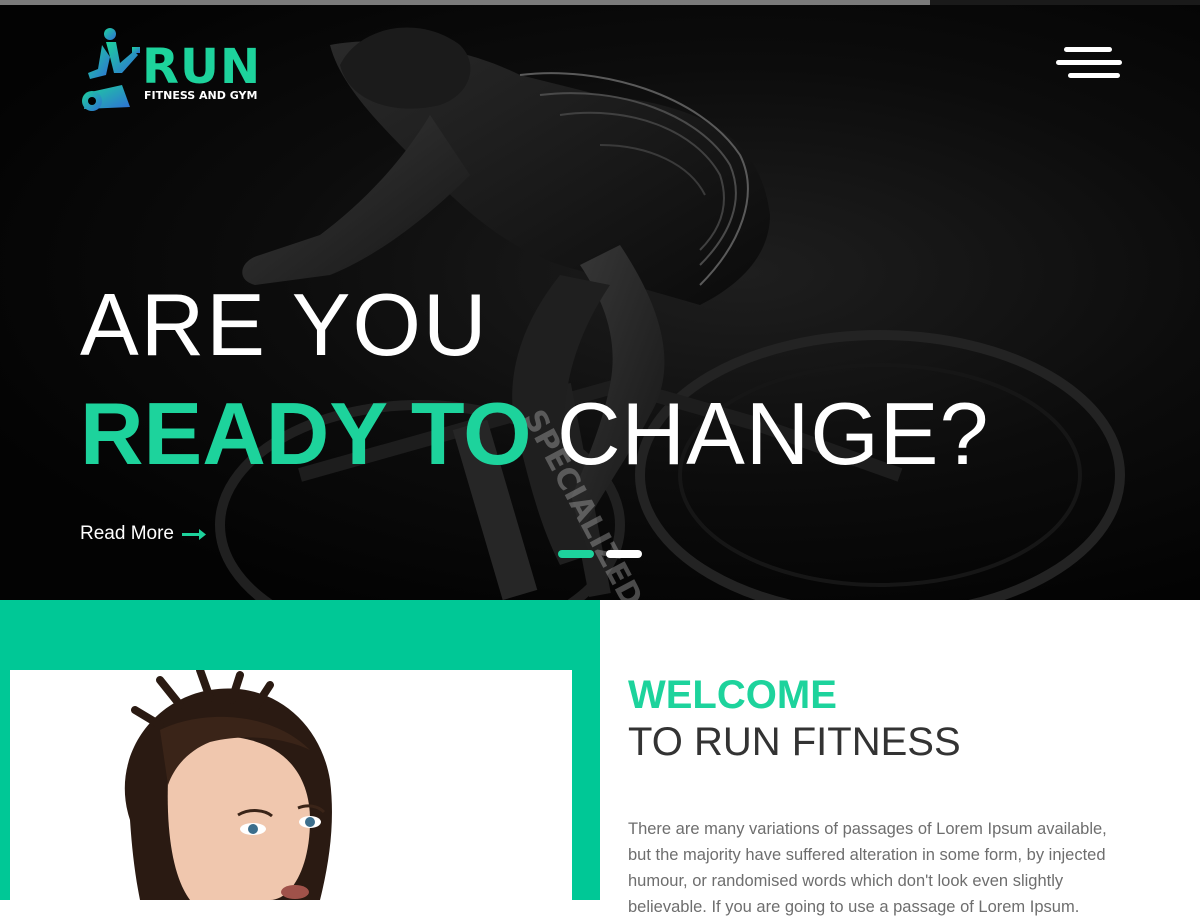  Describe the element at coordinates (794, 719) in the screenshot. I see `welcome-heading: WELCOME TO RUN FITNESS` at that location.